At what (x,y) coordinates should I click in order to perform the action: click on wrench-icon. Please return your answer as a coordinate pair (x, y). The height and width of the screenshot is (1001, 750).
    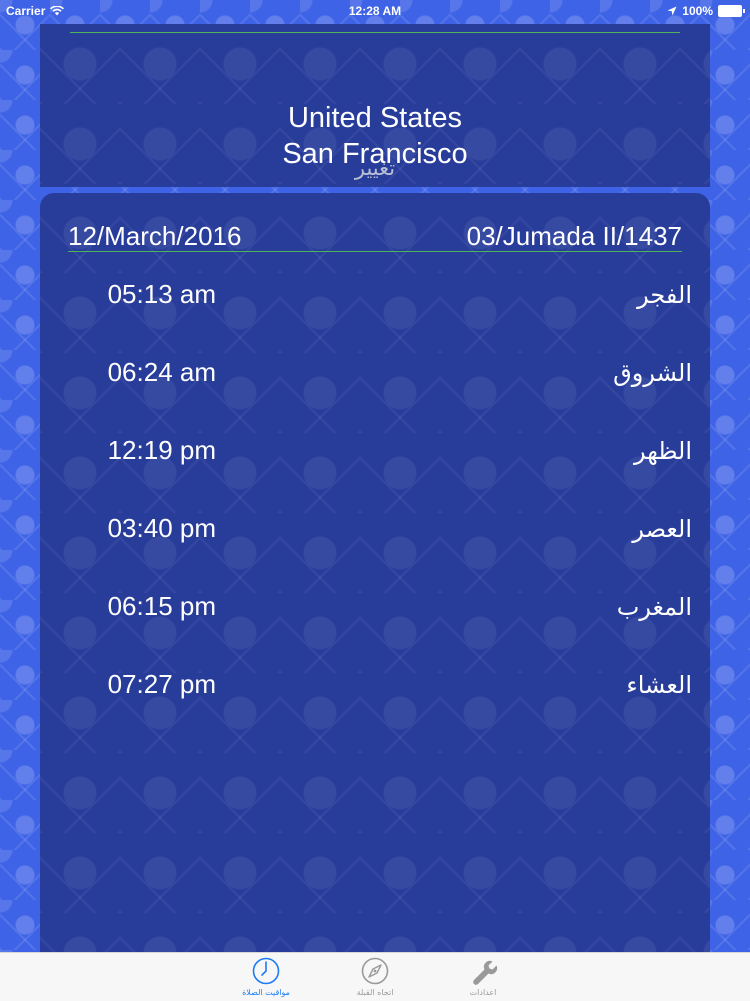
    Looking at the image, I should click on (485, 972).